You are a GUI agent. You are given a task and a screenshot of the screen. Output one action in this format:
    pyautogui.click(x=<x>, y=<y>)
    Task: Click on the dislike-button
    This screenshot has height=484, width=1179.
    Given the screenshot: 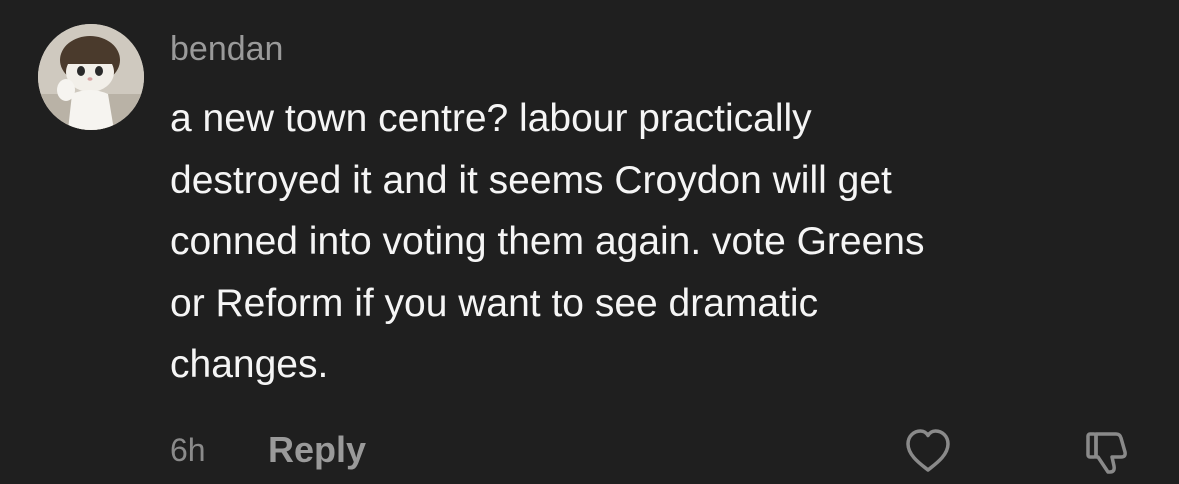 What is the action you would take?
    pyautogui.click(x=1108, y=451)
    